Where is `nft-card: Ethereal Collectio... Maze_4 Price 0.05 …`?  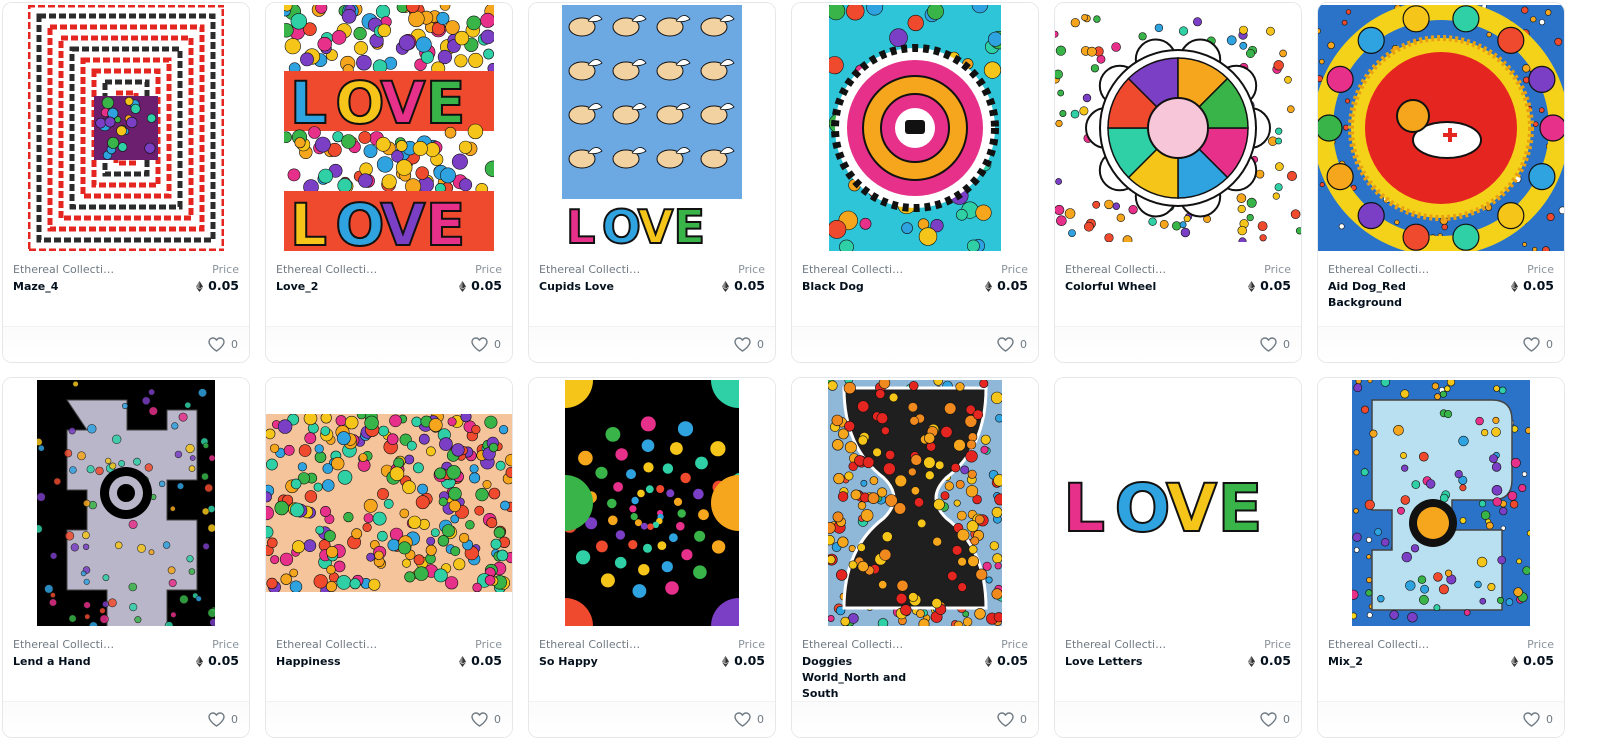
nft-card: Ethereal Collectio... Maze_4 Price 0.05 … is located at coordinates (126, 182).